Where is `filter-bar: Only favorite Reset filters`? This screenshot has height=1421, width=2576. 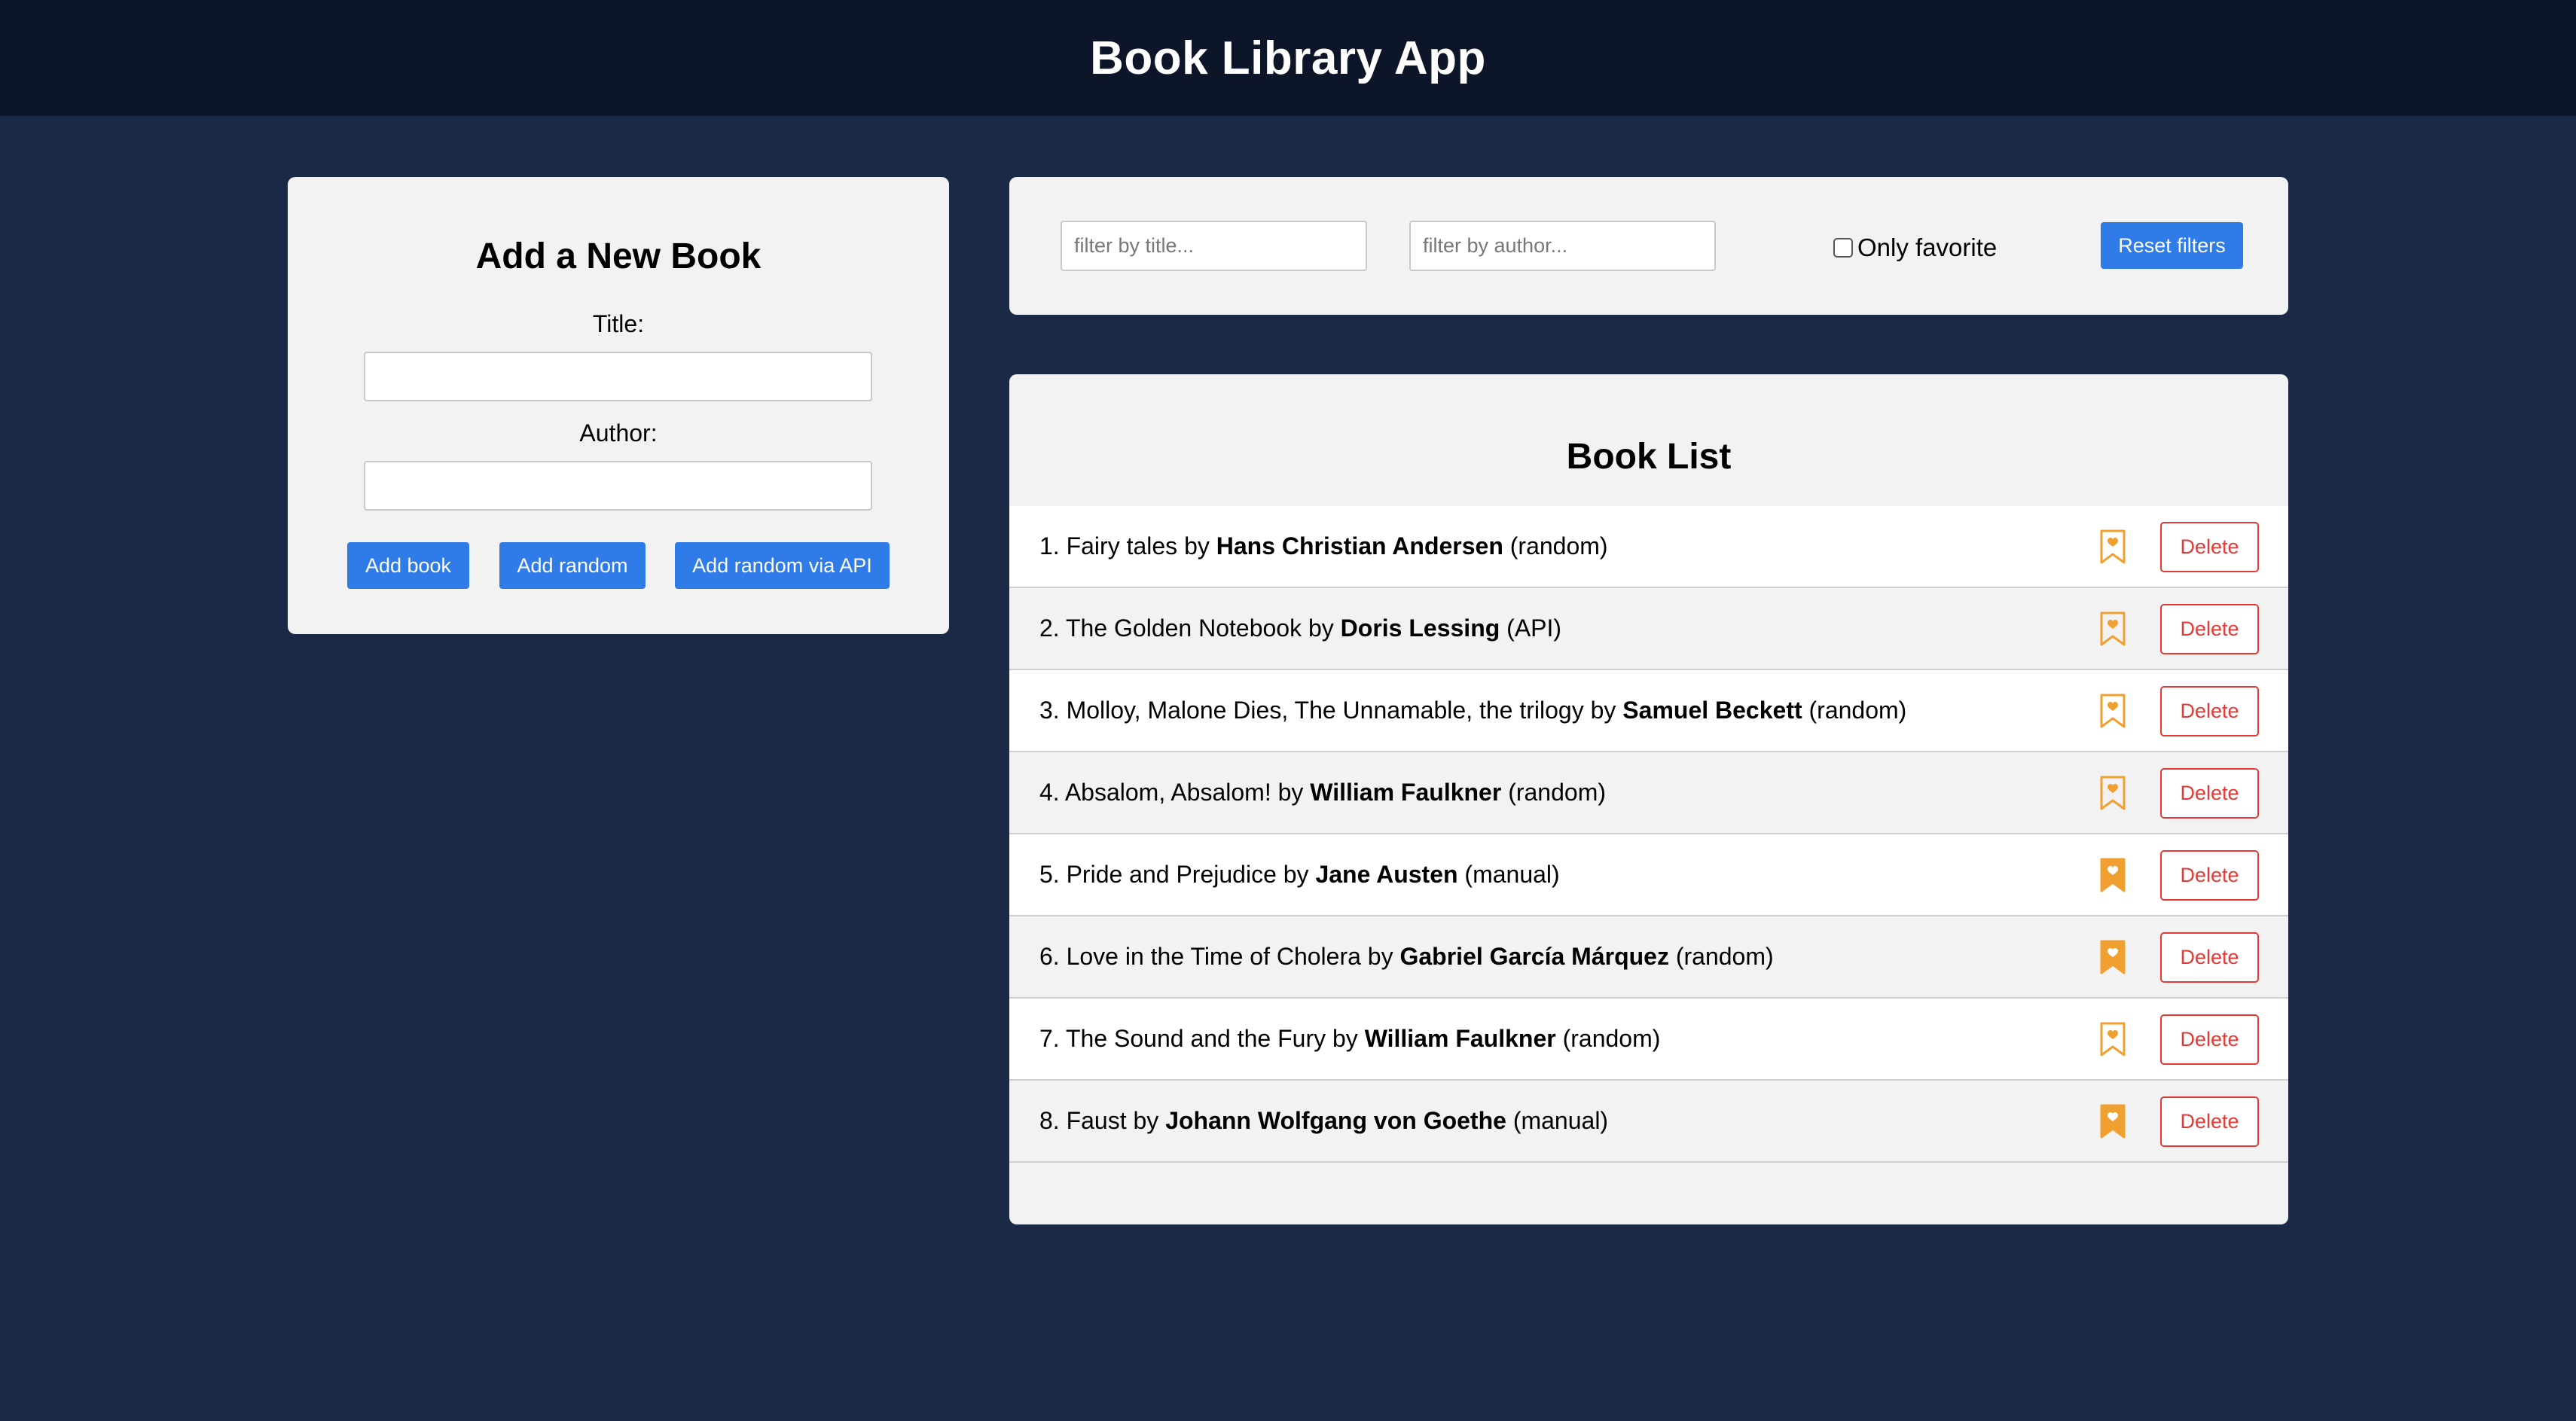
filter-bar: Only favorite Reset filters is located at coordinates (1649, 246).